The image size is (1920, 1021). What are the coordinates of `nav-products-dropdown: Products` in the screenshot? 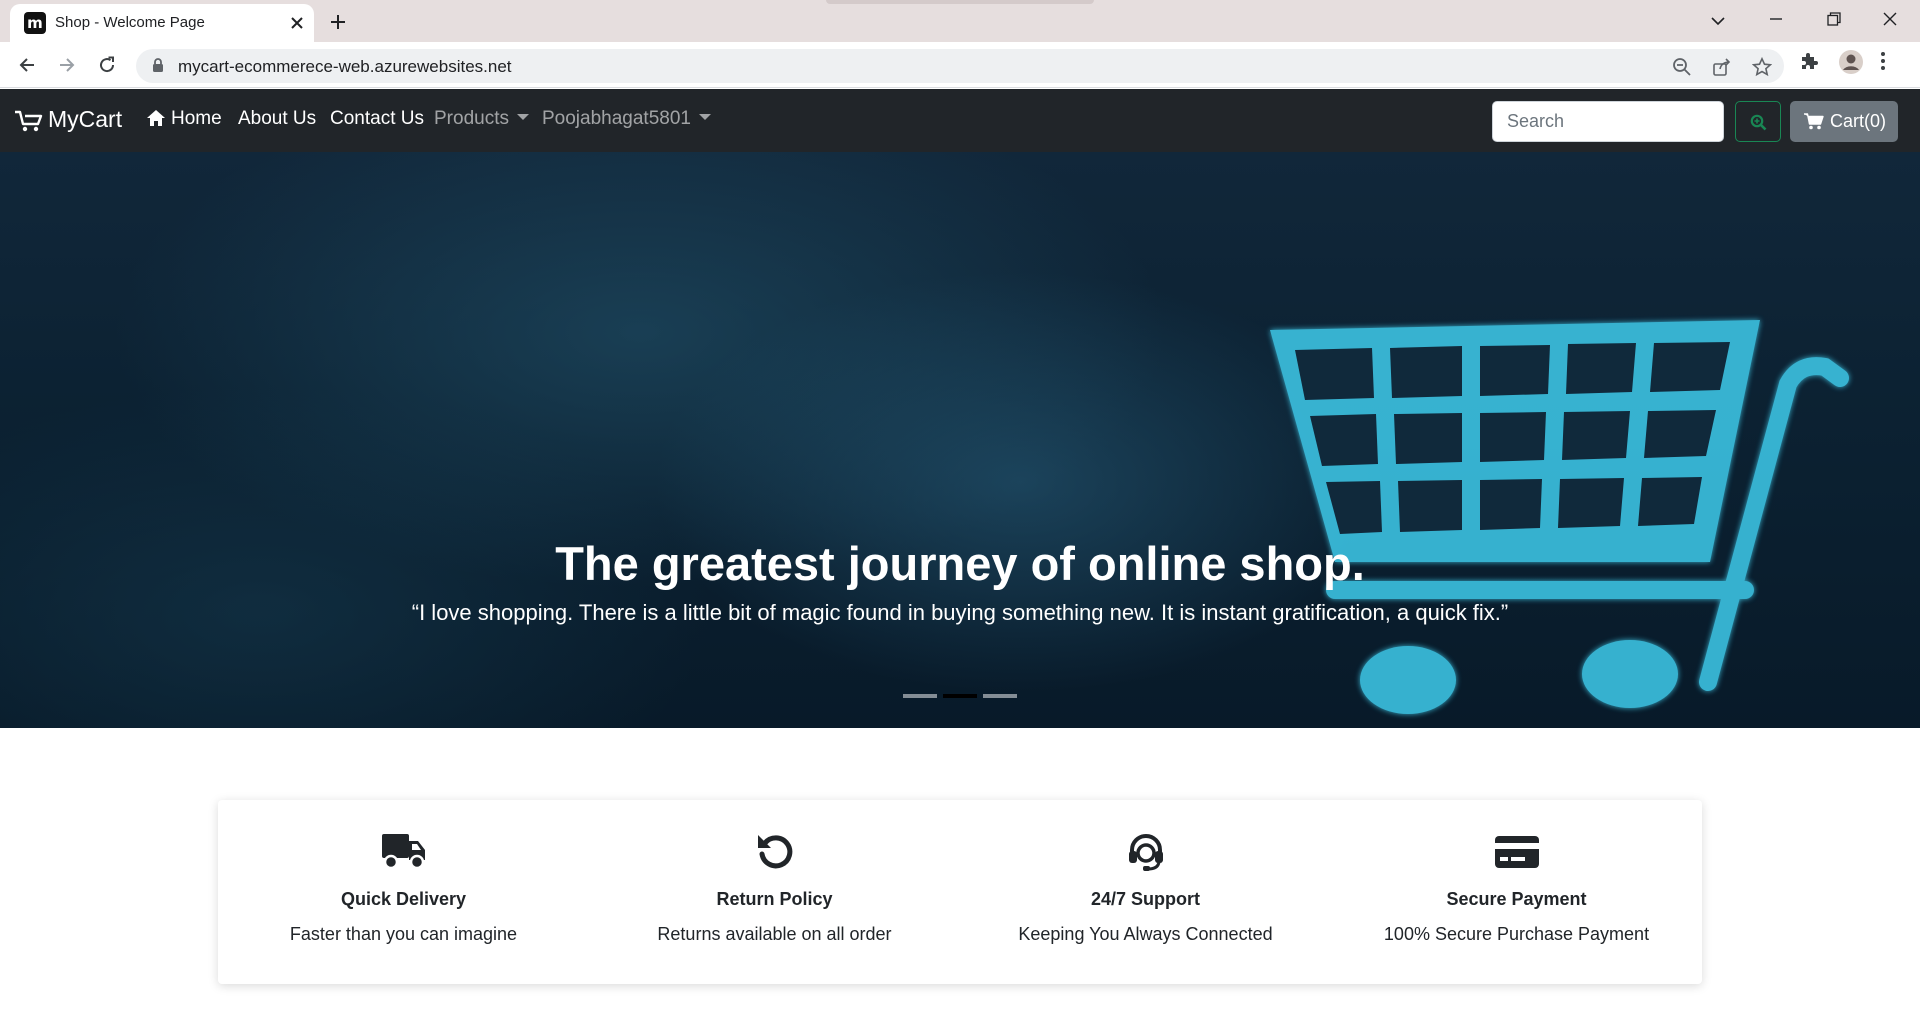 It's located at (481, 119).